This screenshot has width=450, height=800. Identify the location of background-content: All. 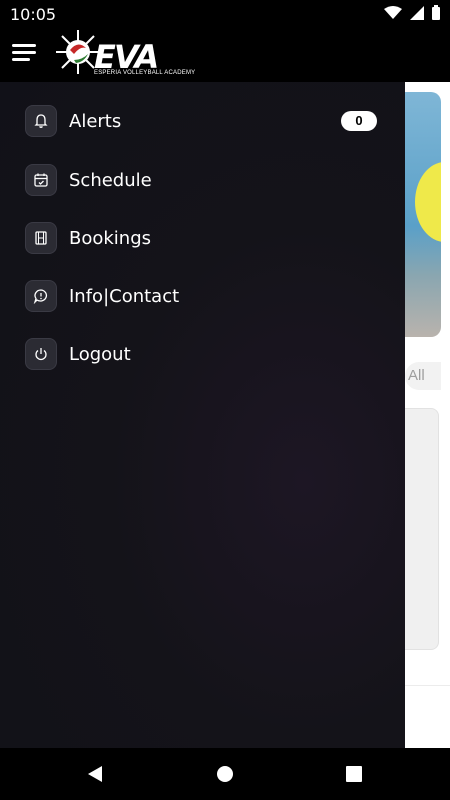
(427, 415).